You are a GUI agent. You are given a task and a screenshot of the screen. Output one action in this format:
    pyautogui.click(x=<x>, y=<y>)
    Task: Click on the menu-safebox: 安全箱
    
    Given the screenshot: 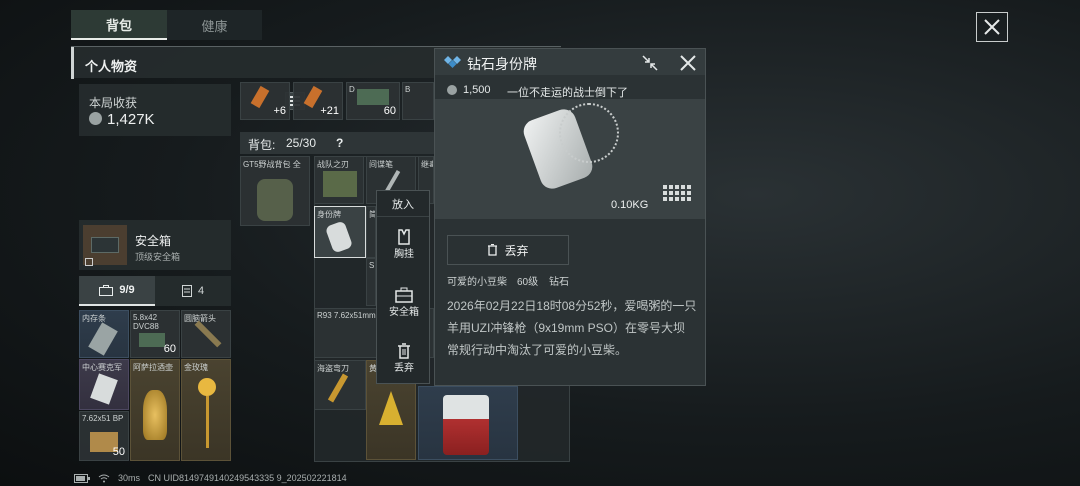 What is the action you would take?
    pyautogui.click(x=404, y=302)
    